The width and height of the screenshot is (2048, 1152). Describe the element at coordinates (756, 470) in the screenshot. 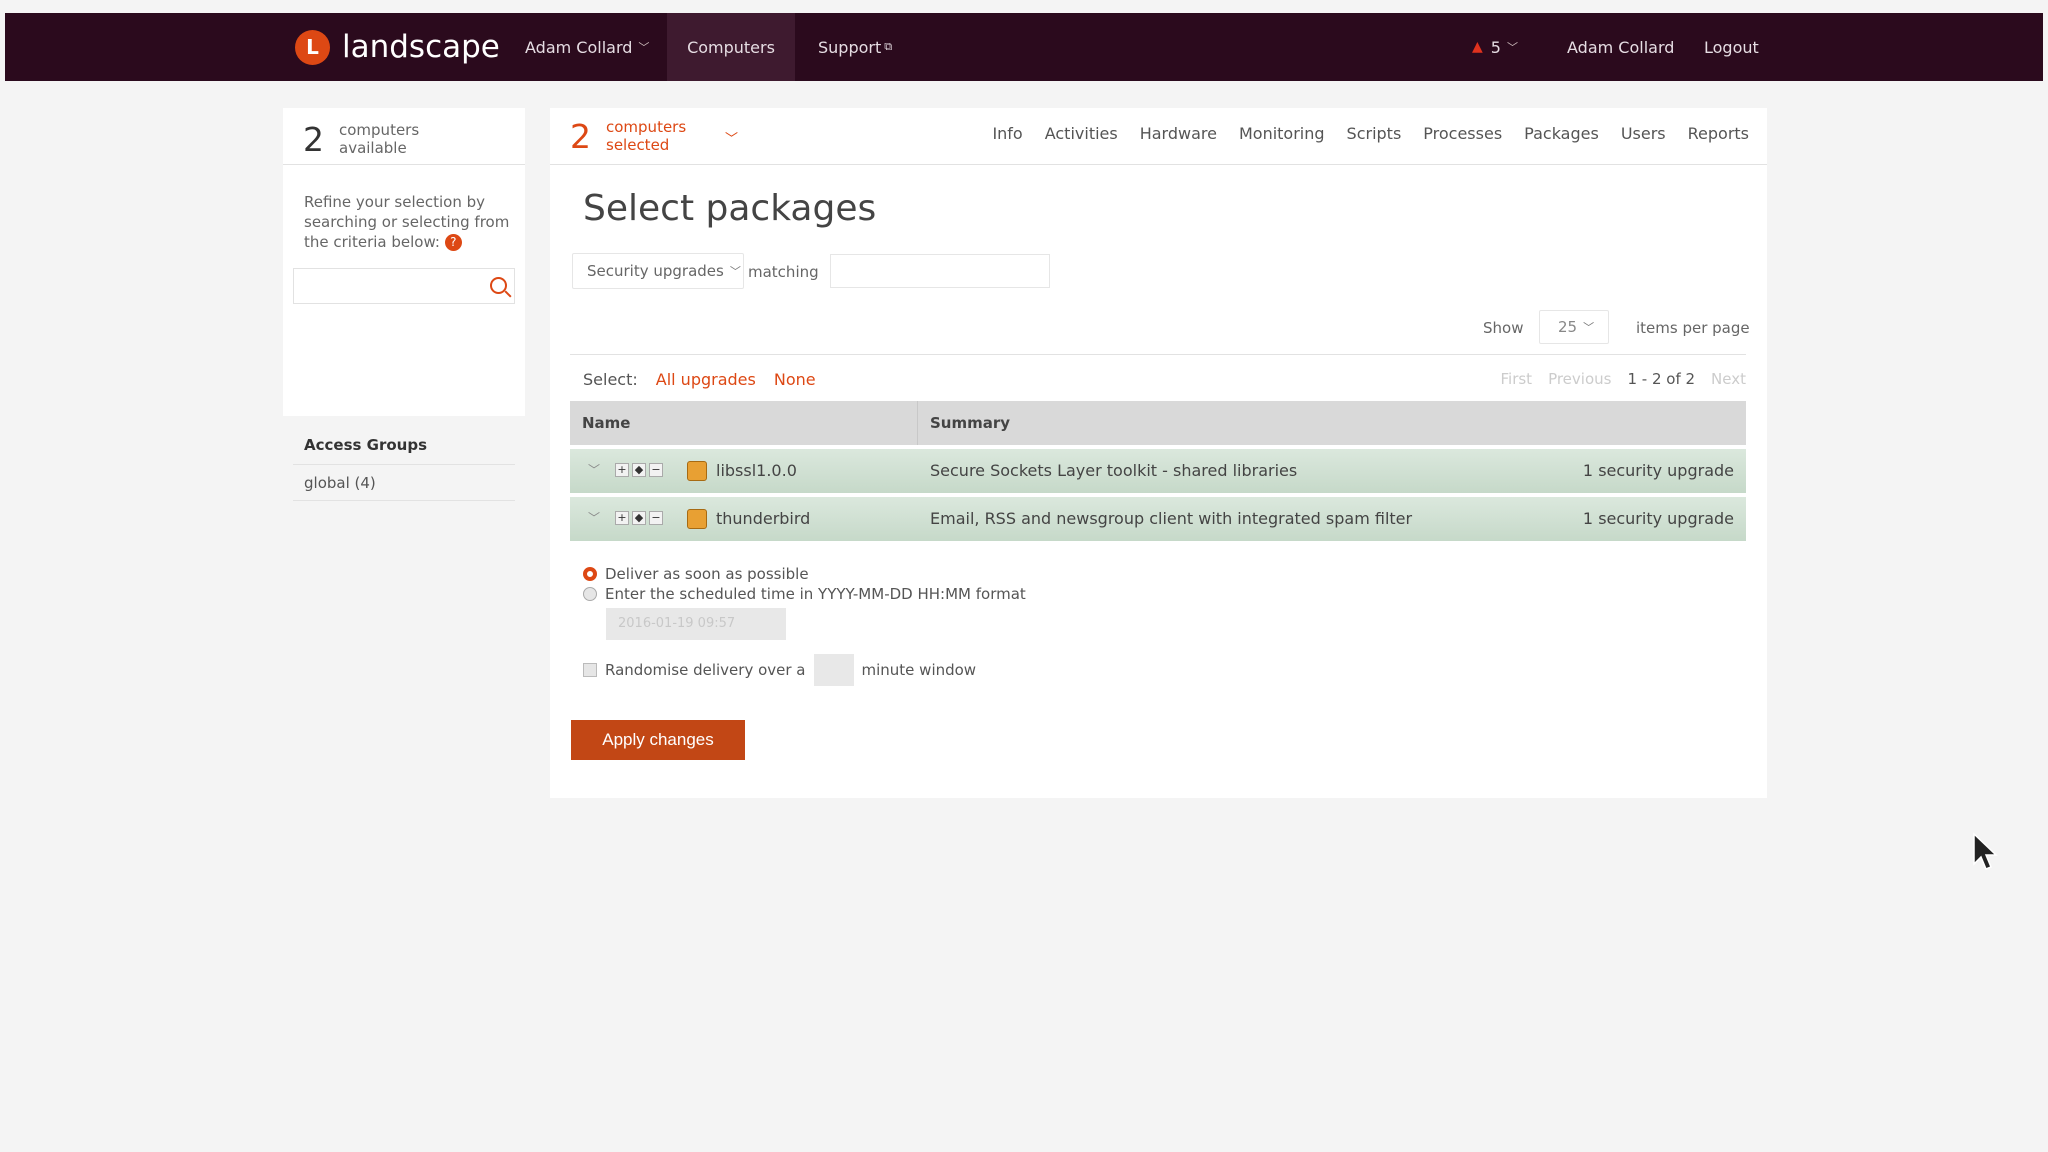

I see `package-name: libssl1.0.0` at that location.